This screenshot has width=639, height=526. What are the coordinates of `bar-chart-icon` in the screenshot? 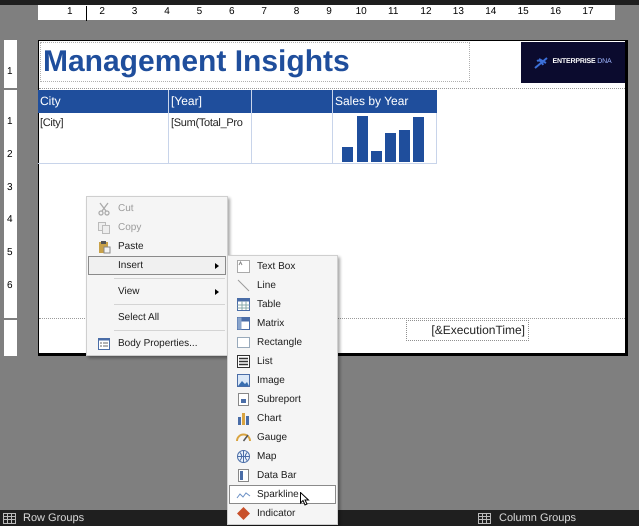 It's located at (243, 418).